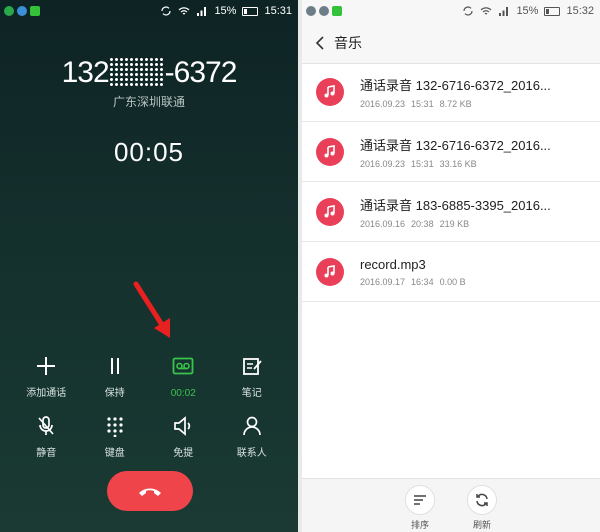 The width and height of the screenshot is (600, 532). I want to click on file-meta: 2016.09.16 20:38 219 KB, so click(480, 224).